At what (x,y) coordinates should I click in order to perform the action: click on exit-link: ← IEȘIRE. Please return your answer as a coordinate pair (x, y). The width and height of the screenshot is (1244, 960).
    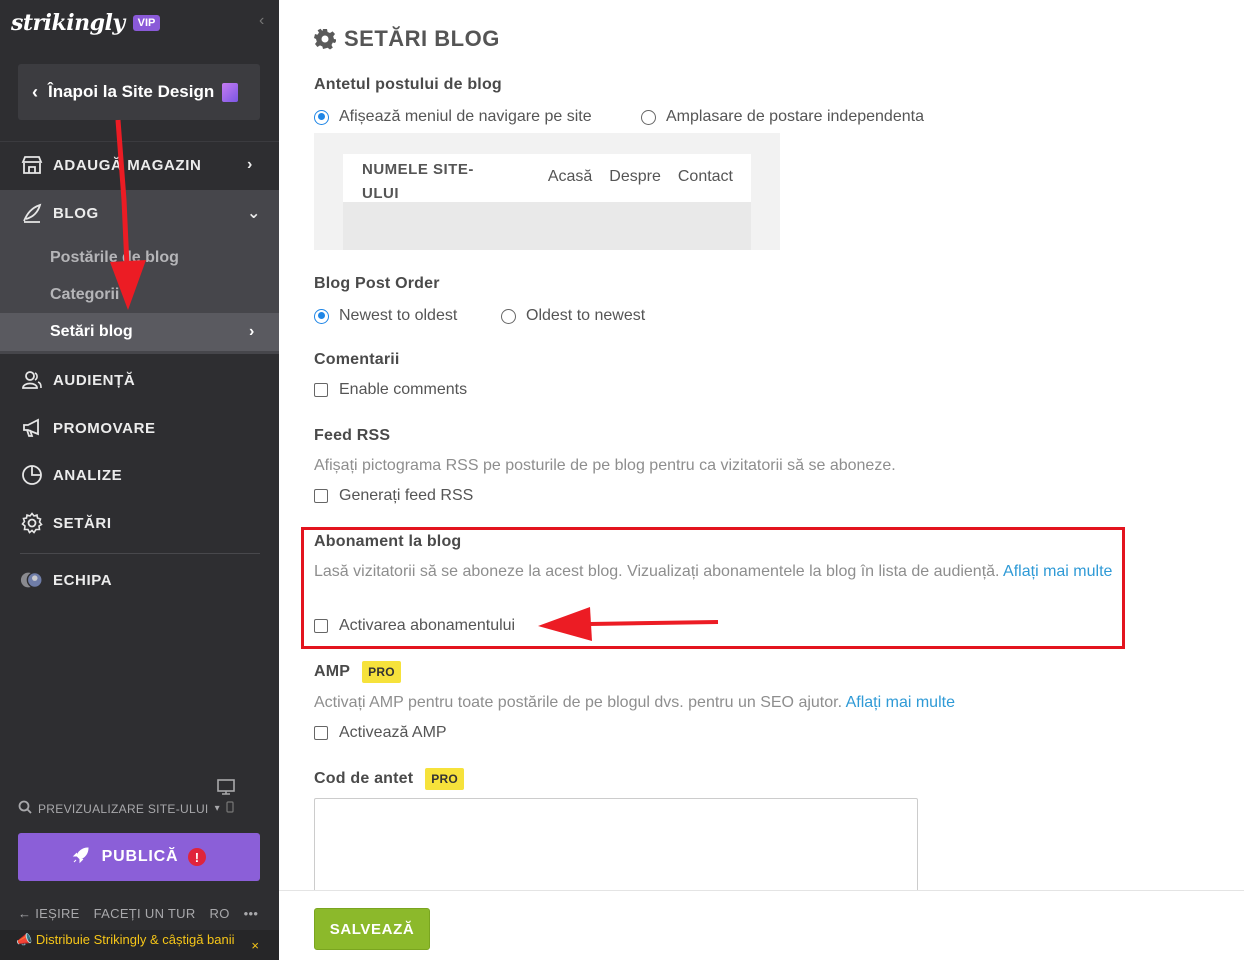
    Looking at the image, I should click on (49, 913).